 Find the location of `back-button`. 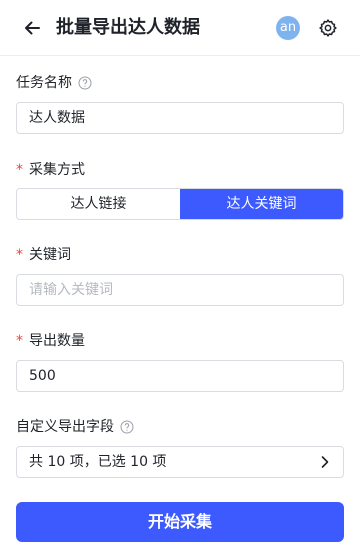

back-button is located at coordinates (32, 28).